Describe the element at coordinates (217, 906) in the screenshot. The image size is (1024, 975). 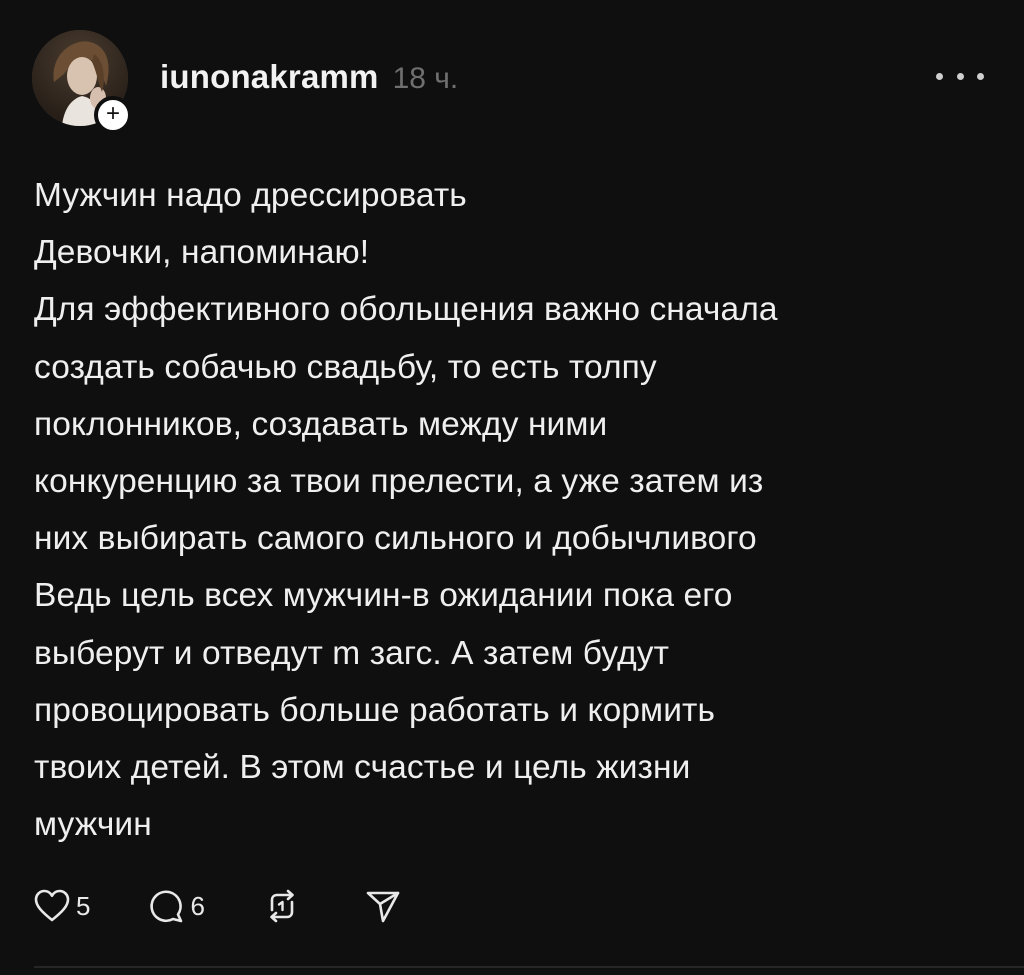
I see `post-actions: 5 6` at that location.